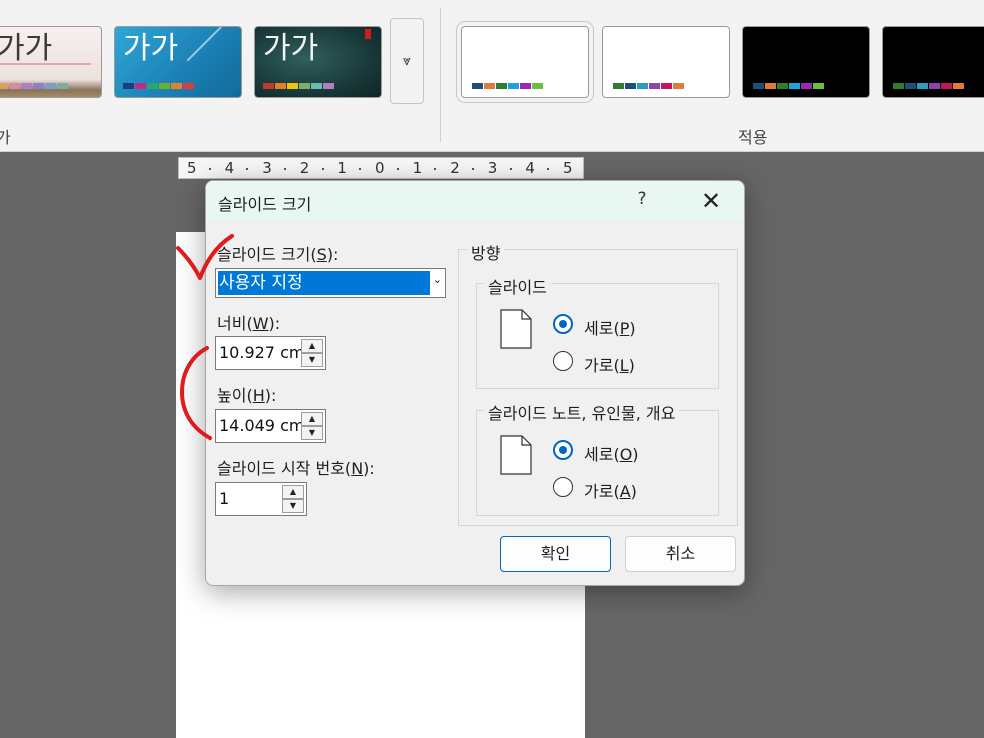 This screenshot has height=738, width=984. Describe the element at coordinates (296, 467) in the screenshot. I see `start-number-label: 슬라이드 시작 번호(N):` at that location.